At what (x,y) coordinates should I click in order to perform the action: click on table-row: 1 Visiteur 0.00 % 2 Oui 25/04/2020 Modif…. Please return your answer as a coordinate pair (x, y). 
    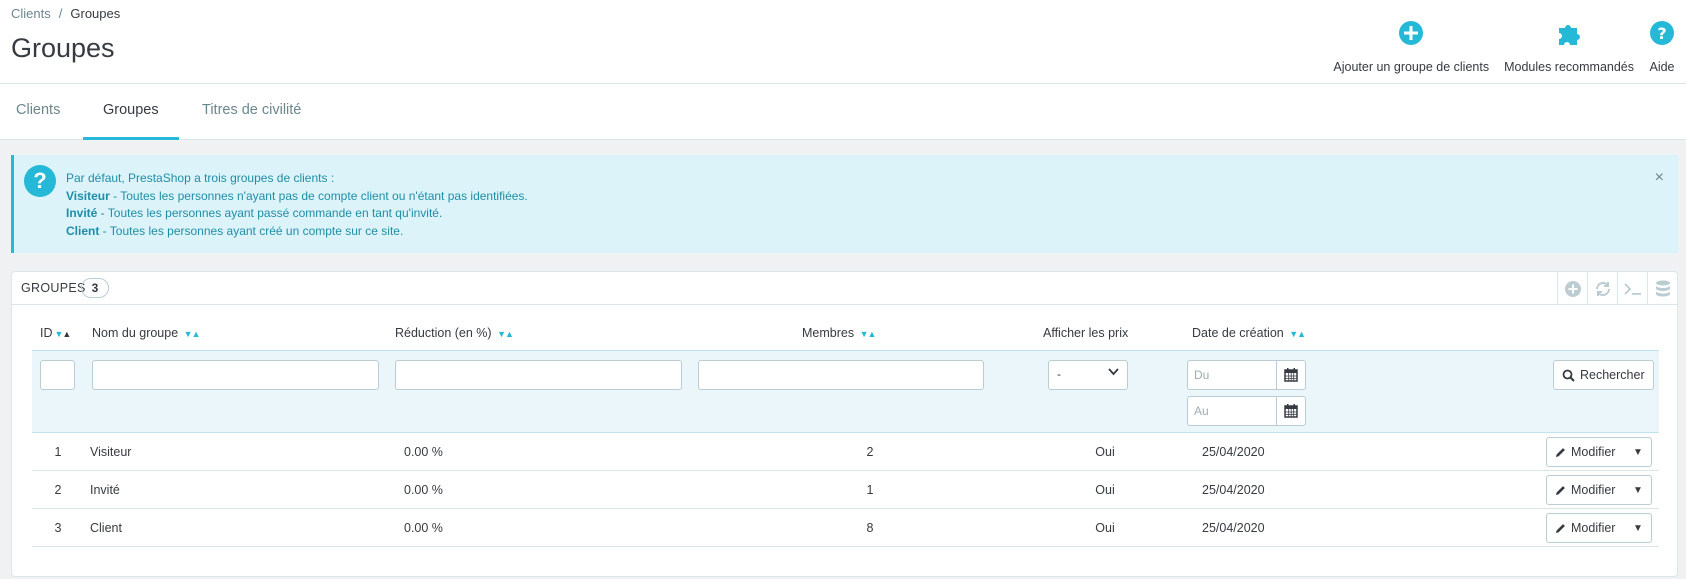
    Looking at the image, I should click on (845, 452).